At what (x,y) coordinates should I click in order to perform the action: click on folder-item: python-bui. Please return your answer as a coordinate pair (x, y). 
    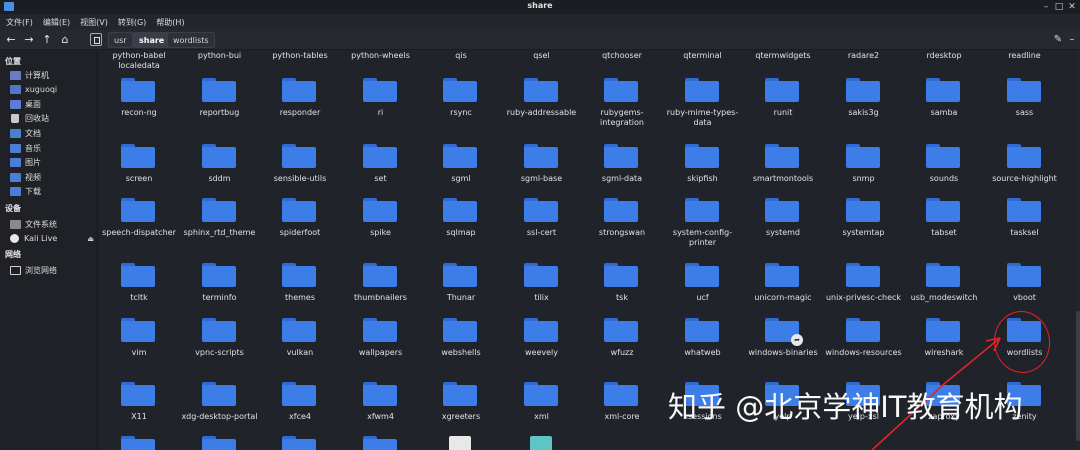
    Looking at the image, I should click on (220, 64).